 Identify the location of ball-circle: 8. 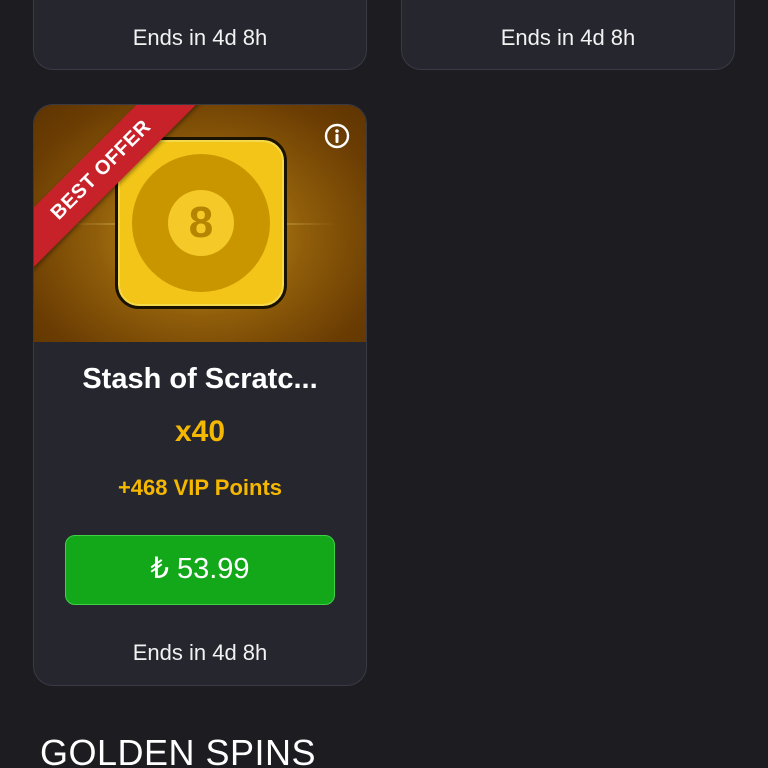
(201, 223).